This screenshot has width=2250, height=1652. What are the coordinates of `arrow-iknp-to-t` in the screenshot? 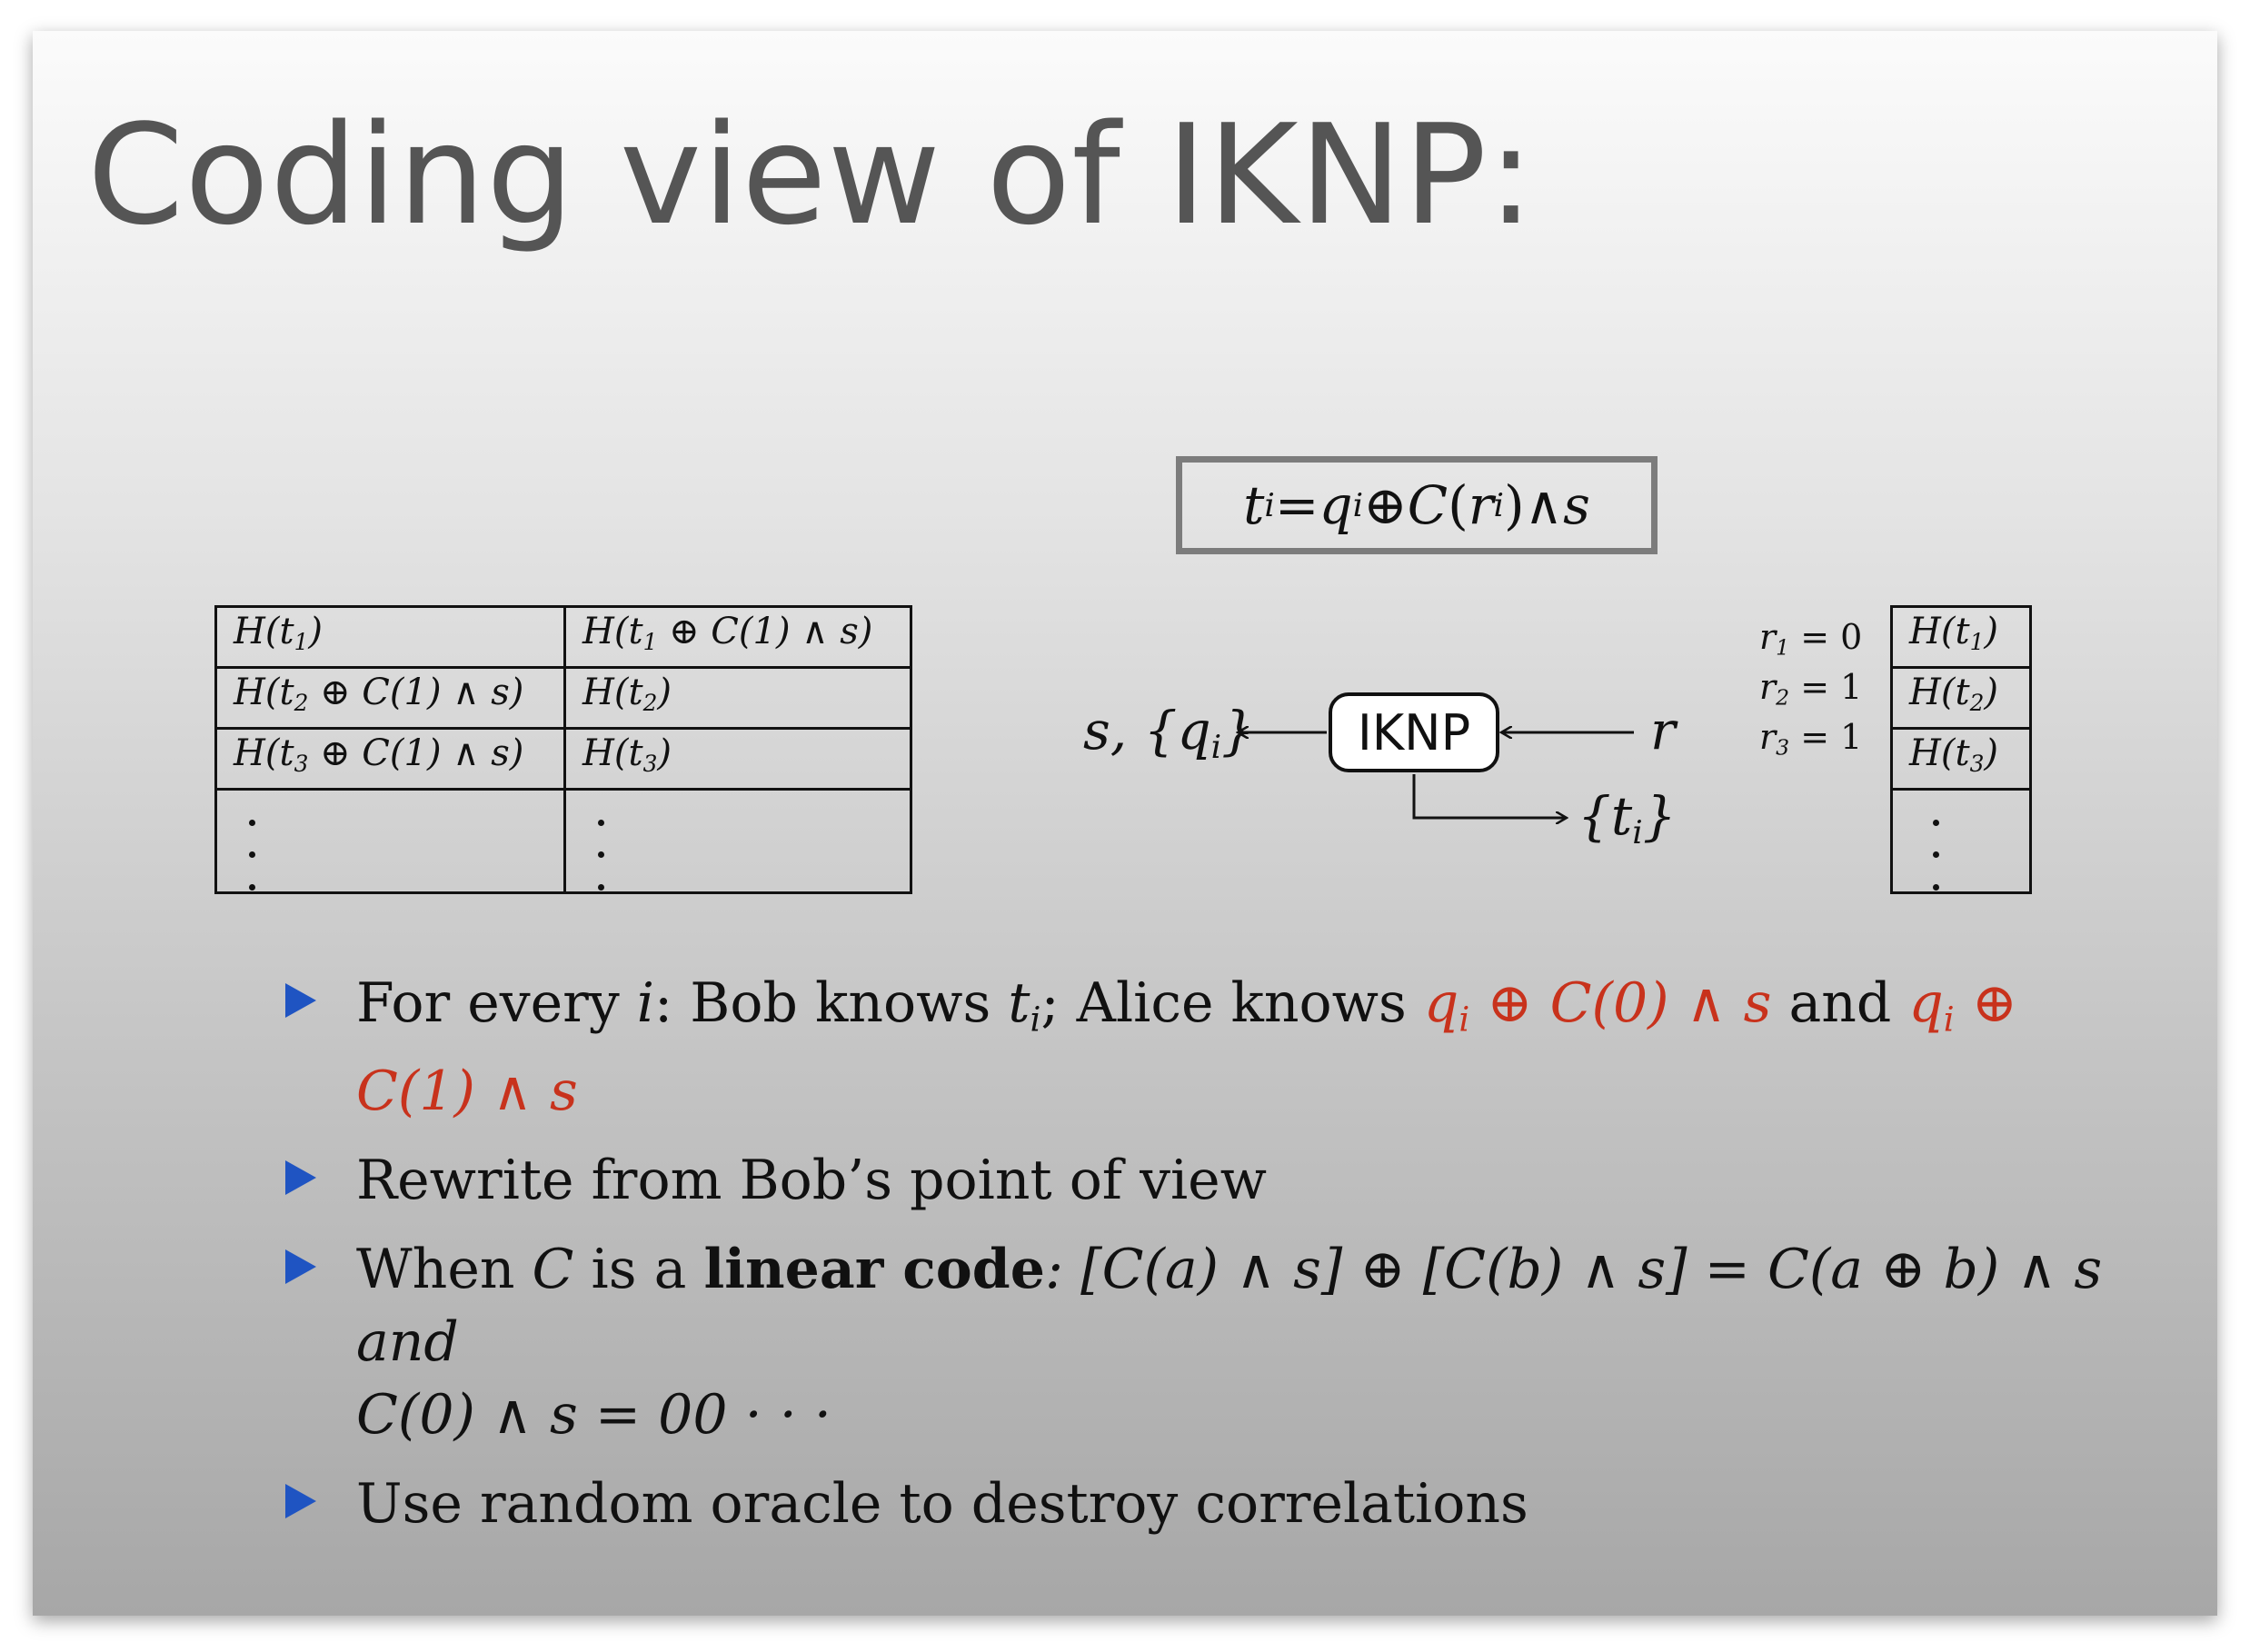 It's located at (1489, 796).